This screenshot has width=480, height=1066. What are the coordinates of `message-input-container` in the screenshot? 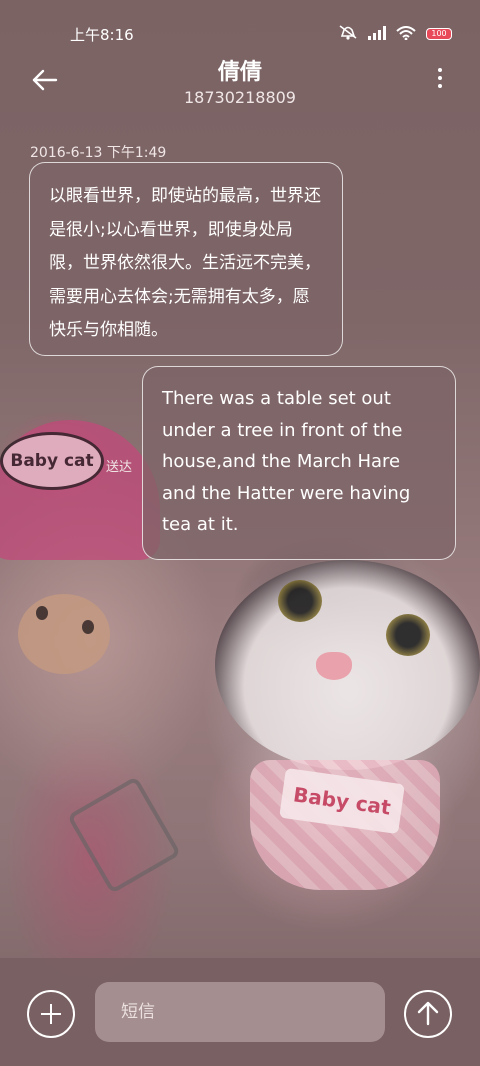 It's located at (240, 1012).